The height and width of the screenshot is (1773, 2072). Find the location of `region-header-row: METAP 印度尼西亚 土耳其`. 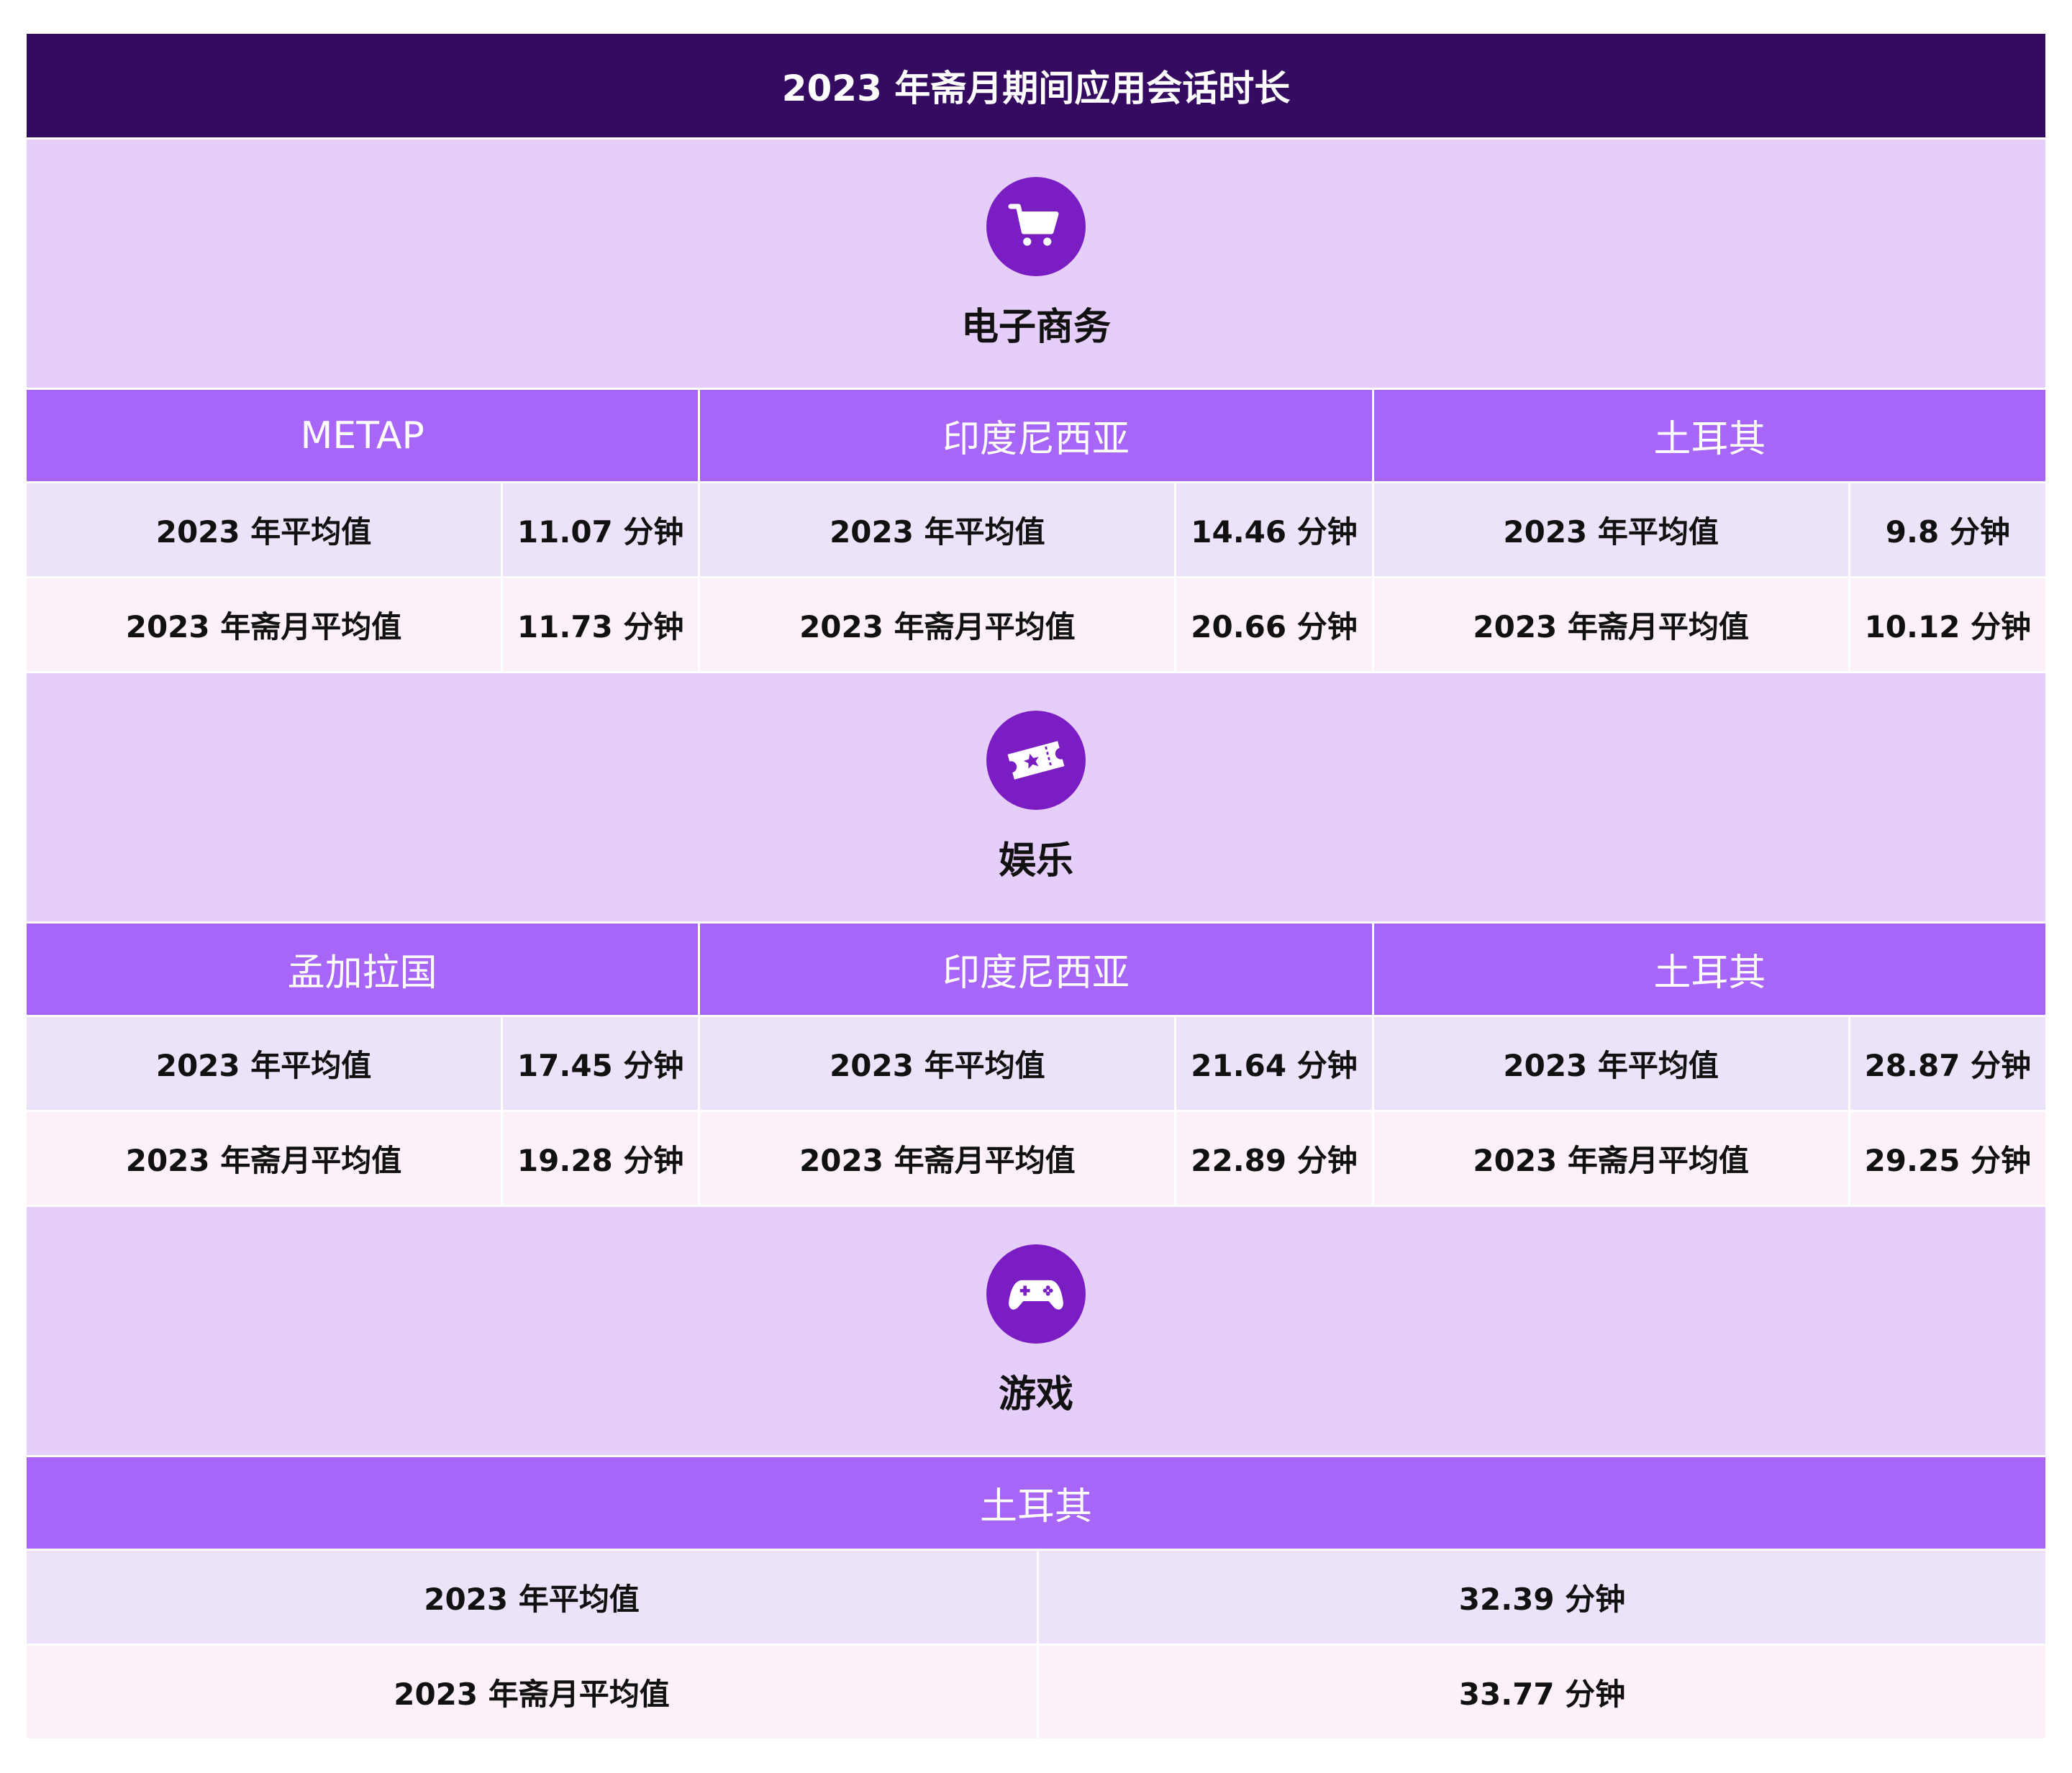

region-header-row: METAP 印度尼西亚 土耳其 is located at coordinates (1036, 434).